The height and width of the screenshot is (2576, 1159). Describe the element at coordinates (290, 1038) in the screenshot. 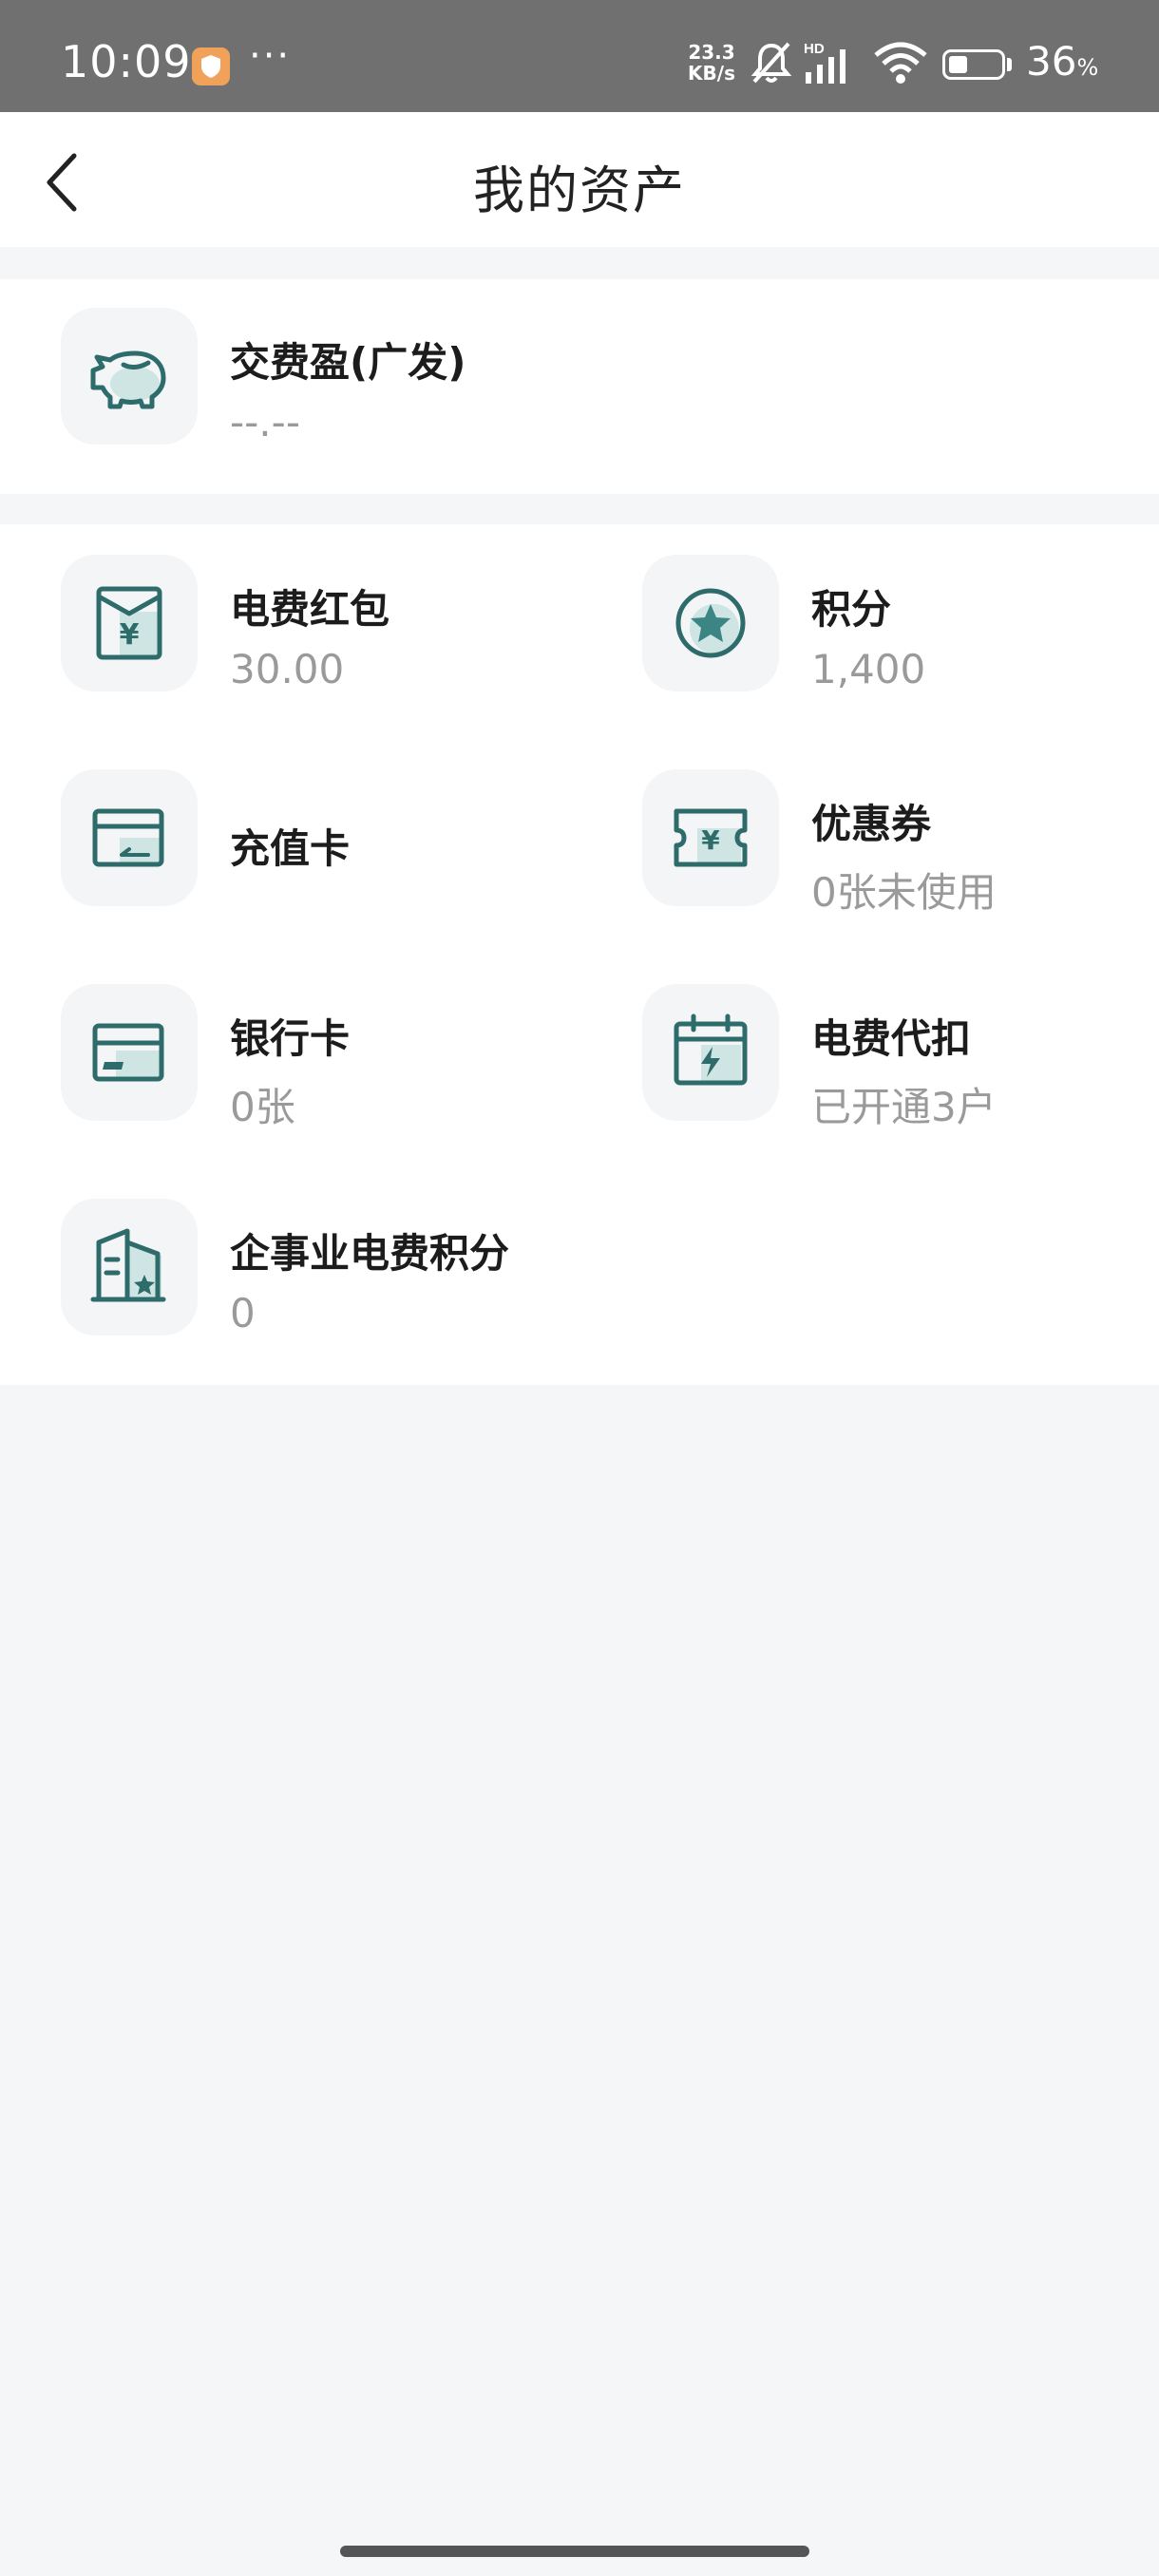

I see `asset-title: 银行卡` at that location.